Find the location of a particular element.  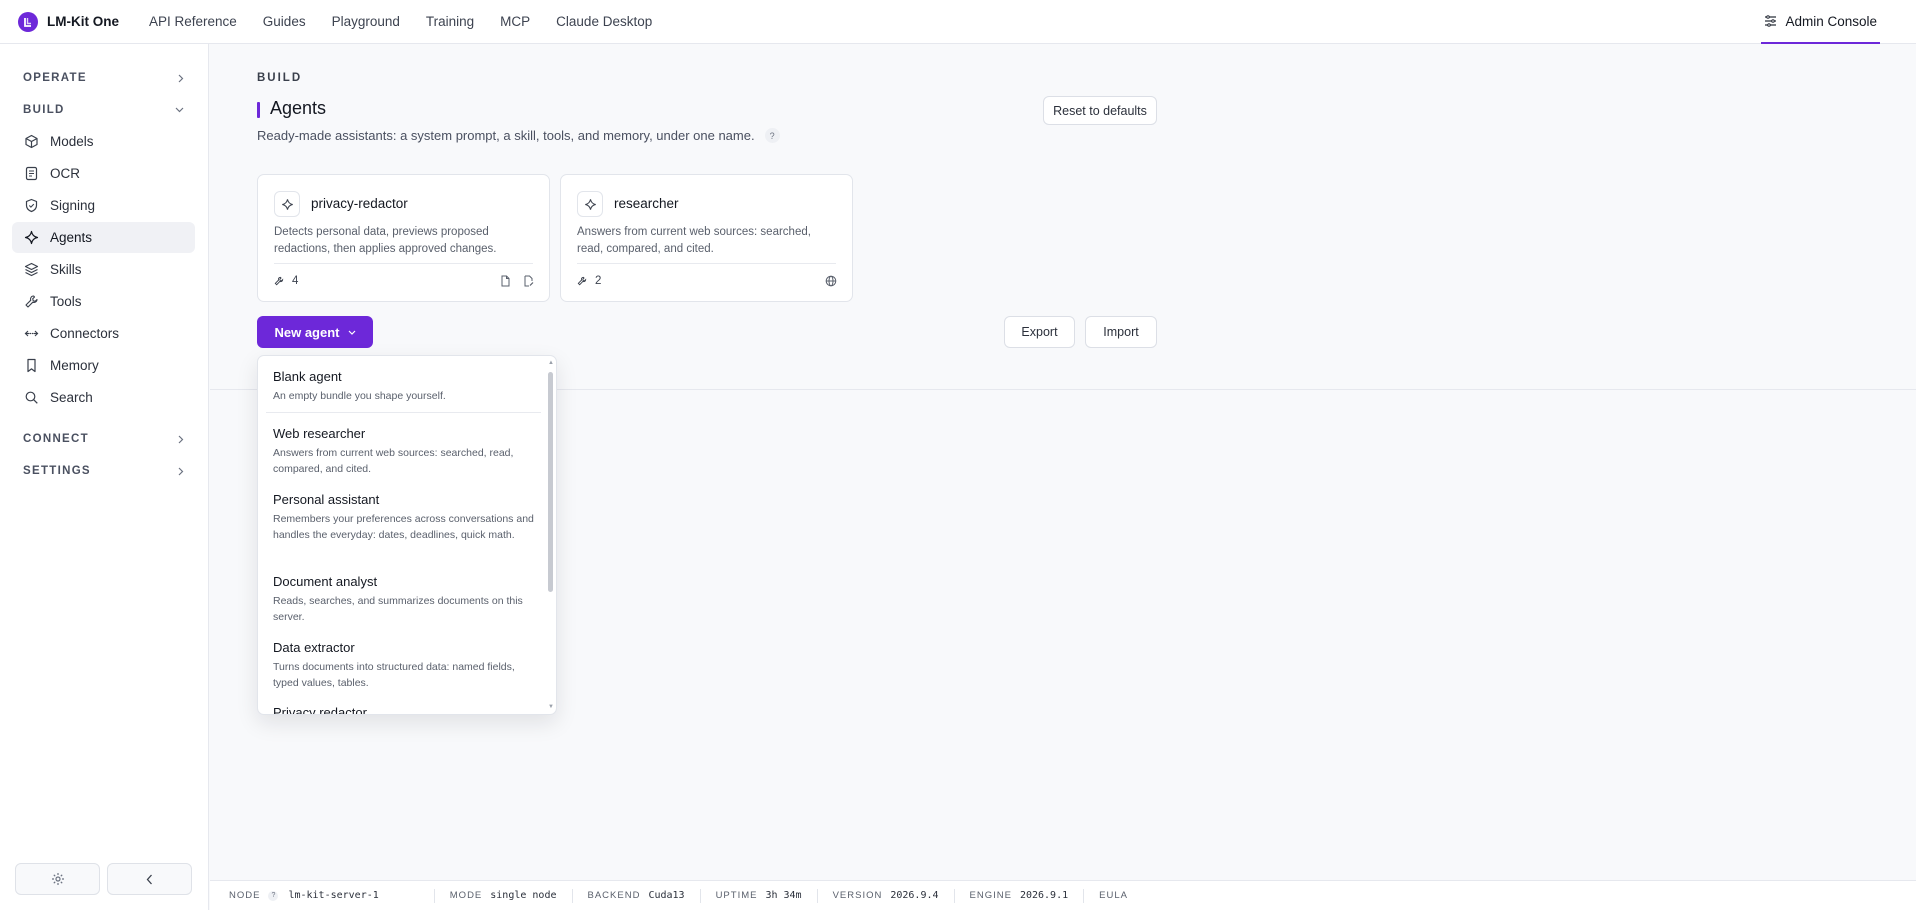

settings-button is located at coordinates (57, 879).